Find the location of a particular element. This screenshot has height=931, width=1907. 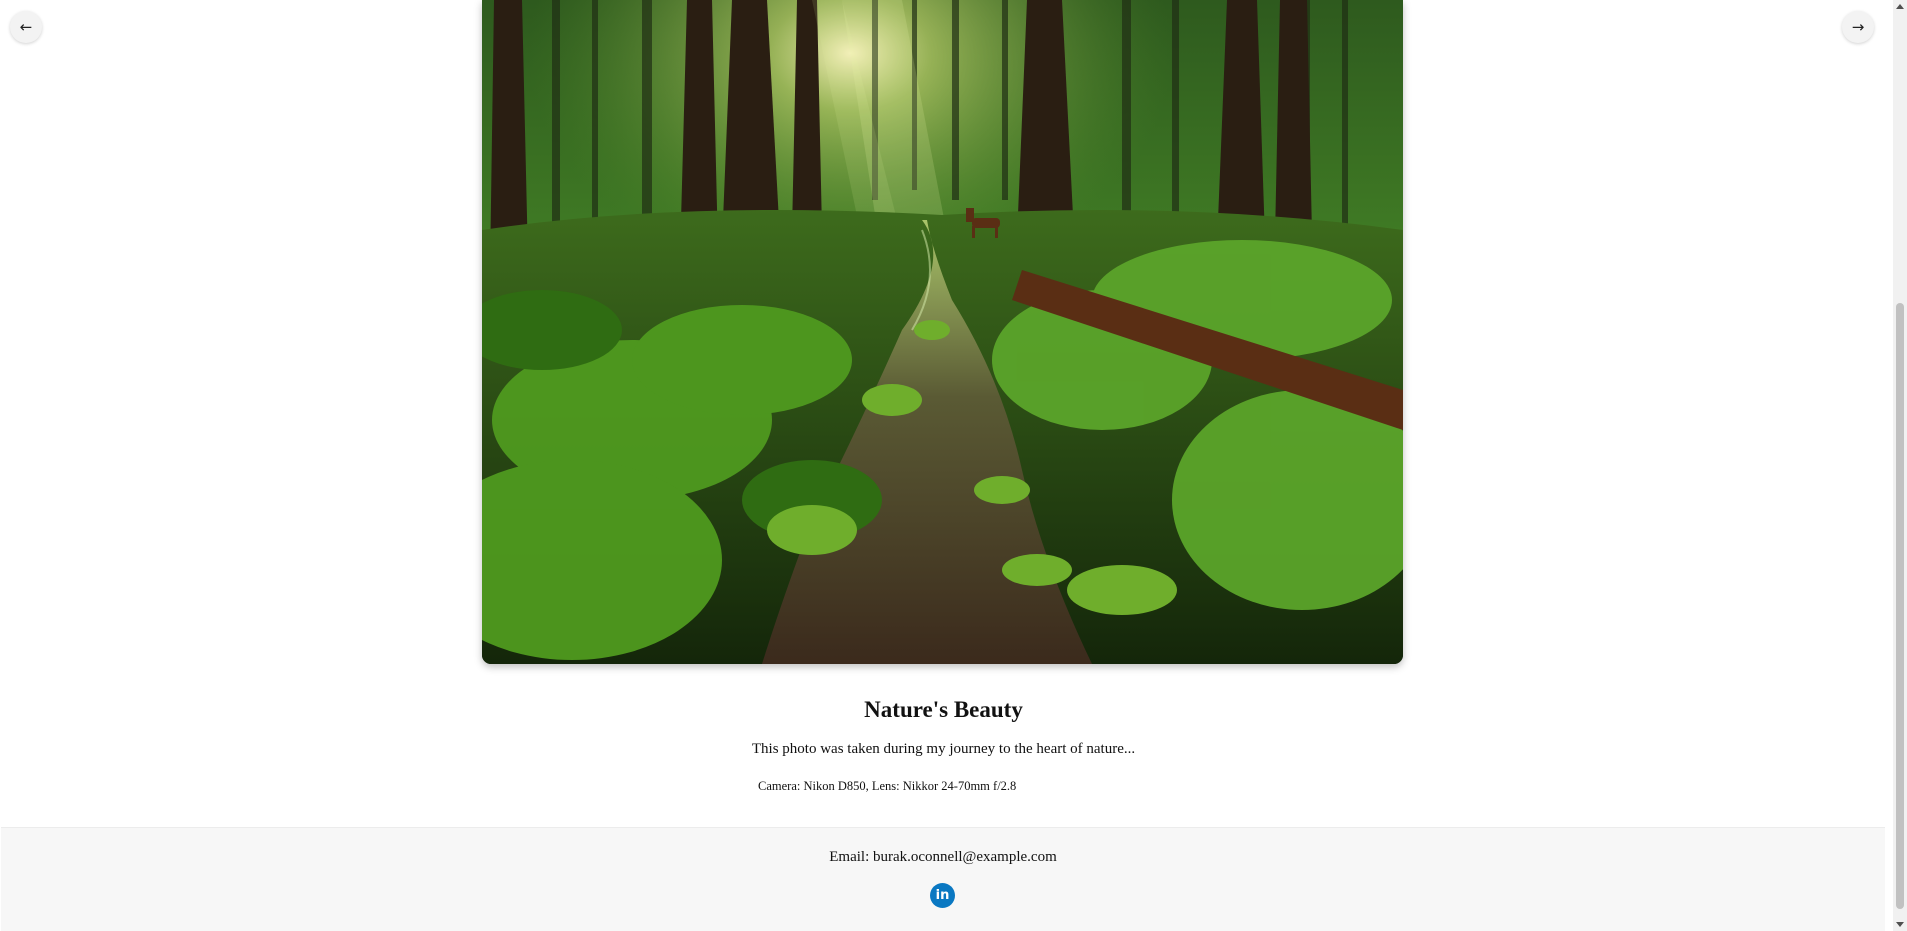

previous-photo-button: ← is located at coordinates (26, 27).